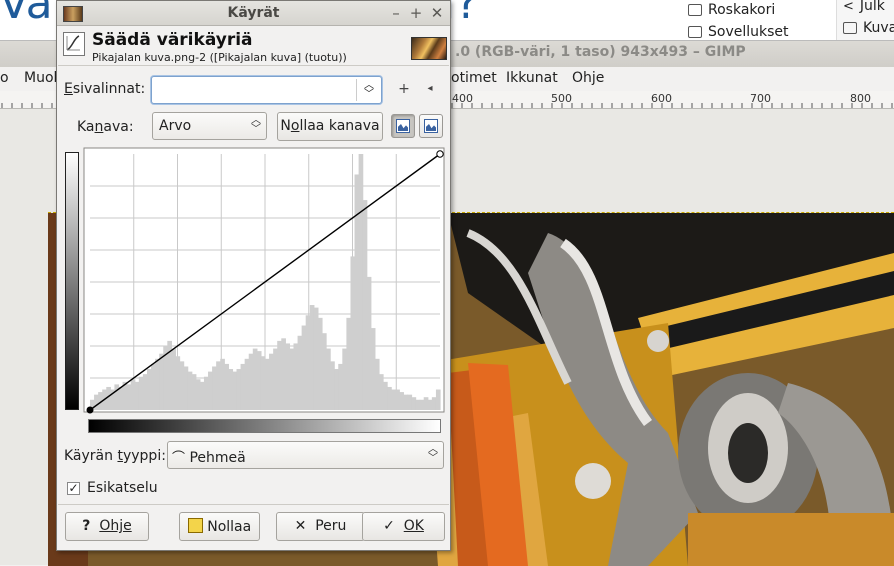  Describe the element at coordinates (848, 7) in the screenshot. I see `share-icon: <` at that location.